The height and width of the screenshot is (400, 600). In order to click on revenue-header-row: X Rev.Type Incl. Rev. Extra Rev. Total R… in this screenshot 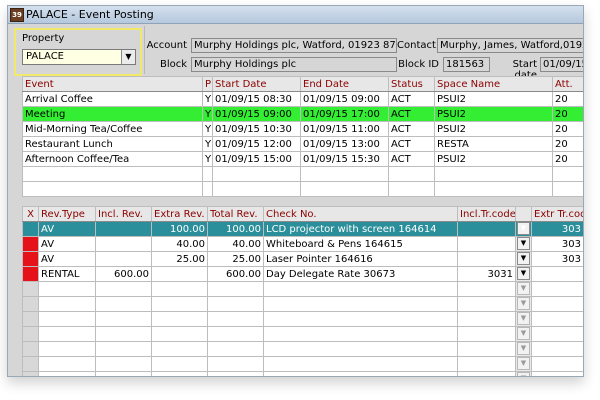, I will do `click(302, 214)`.